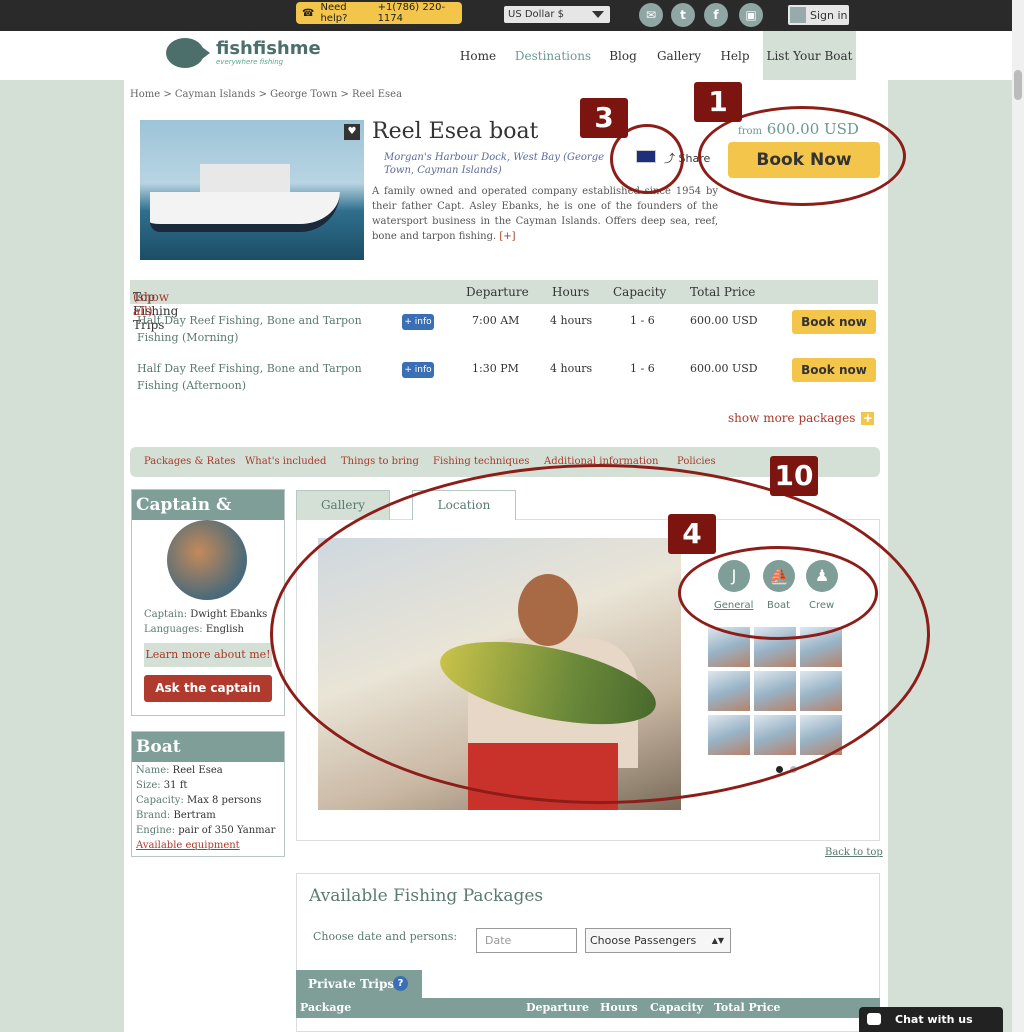 The height and width of the screenshot is (1032, 1024). I want to click on spec-engine: Engine: pair of 350 Yanmar, so click(205, 830).